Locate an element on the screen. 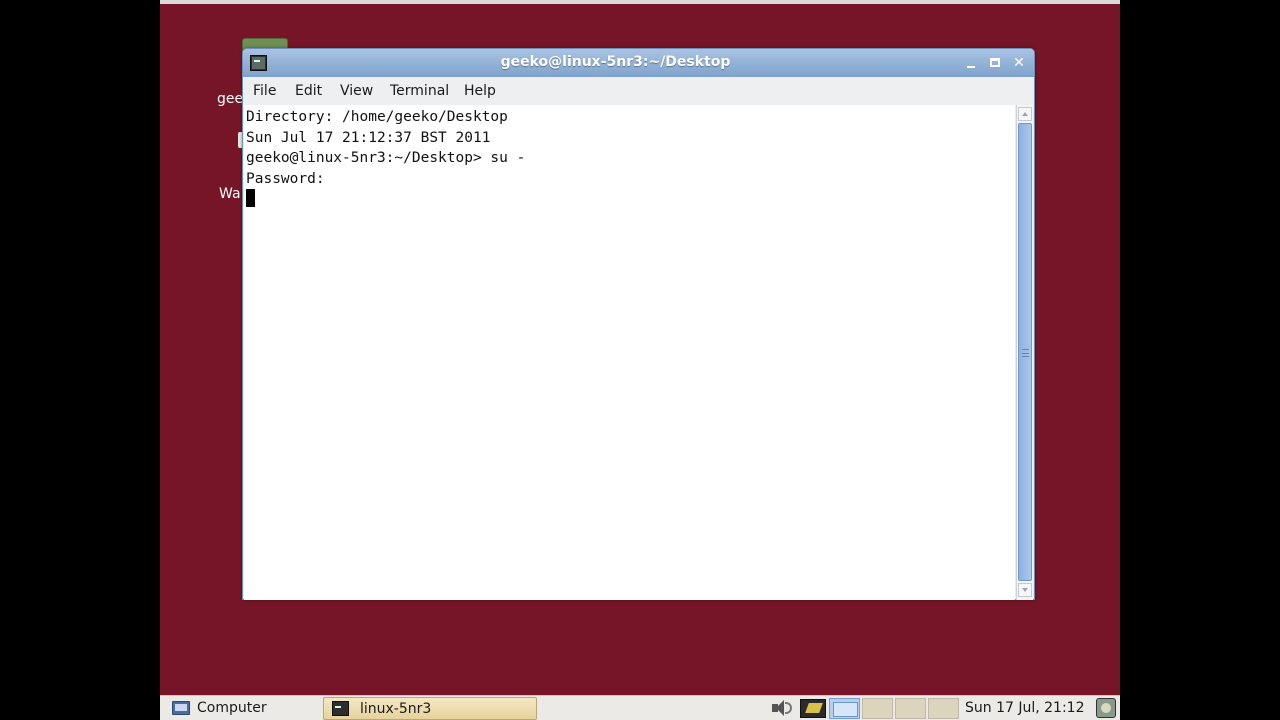 This screenshot has height=720, width=1280. window-titlebar: geeko@linux-5nr3:~/Desktop ✕ is located at coordinates (638, 63).